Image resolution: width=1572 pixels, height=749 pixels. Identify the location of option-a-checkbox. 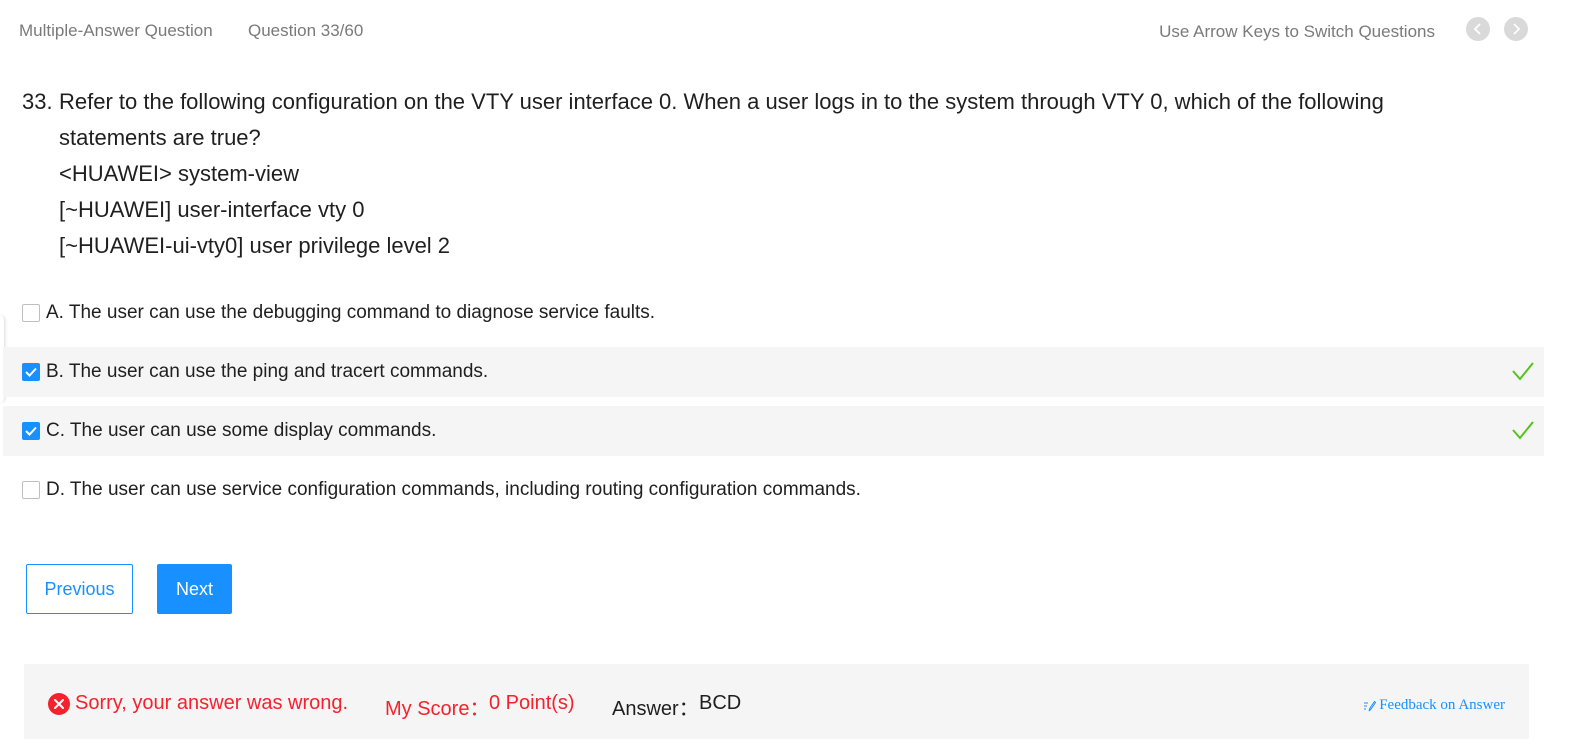
(31, 313).